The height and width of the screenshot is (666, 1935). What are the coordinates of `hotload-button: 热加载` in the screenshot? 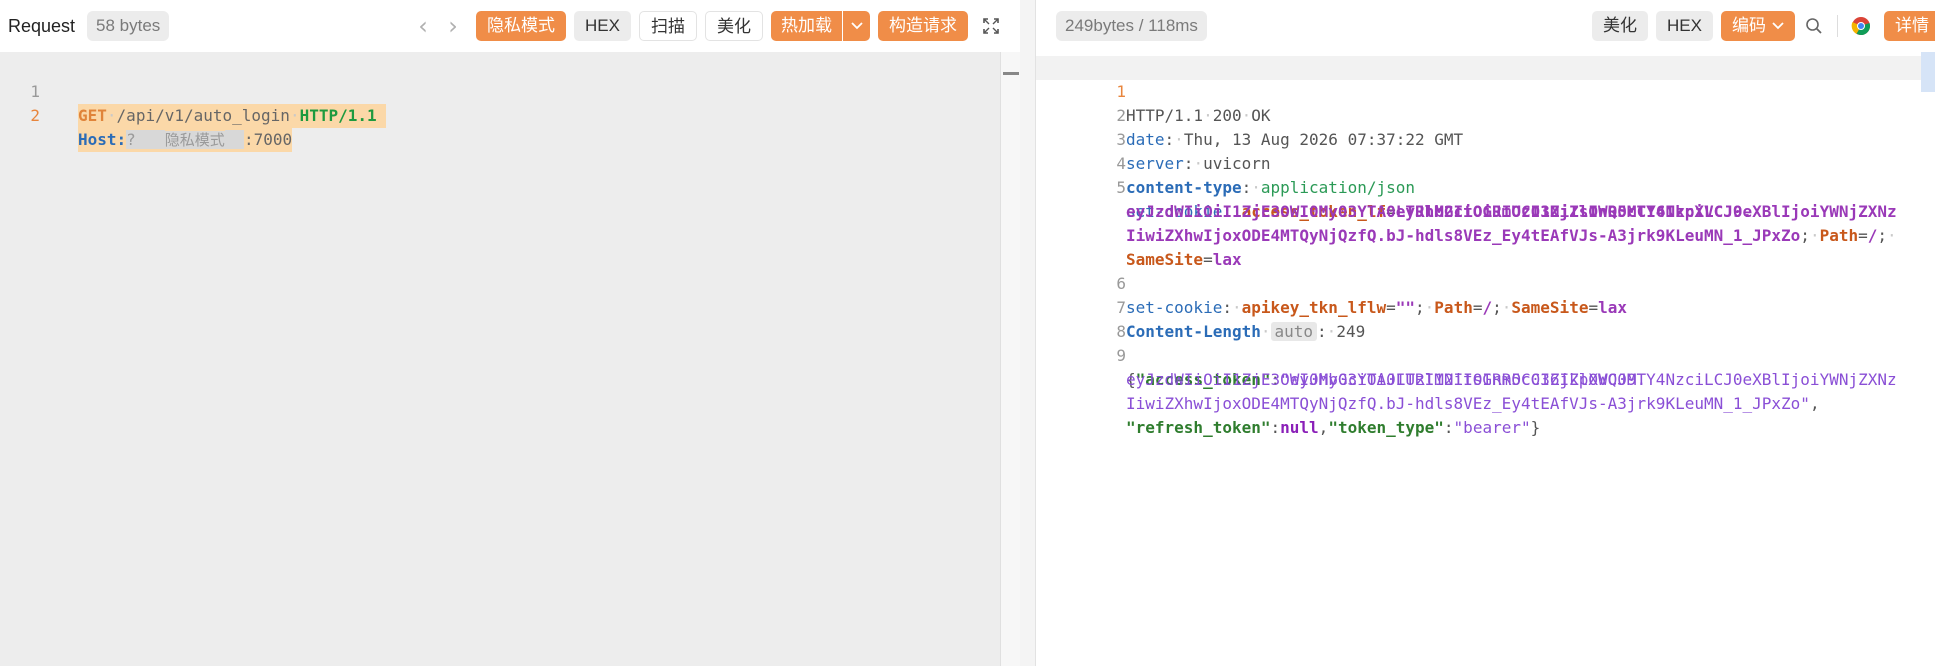 It's located at (806, 26).